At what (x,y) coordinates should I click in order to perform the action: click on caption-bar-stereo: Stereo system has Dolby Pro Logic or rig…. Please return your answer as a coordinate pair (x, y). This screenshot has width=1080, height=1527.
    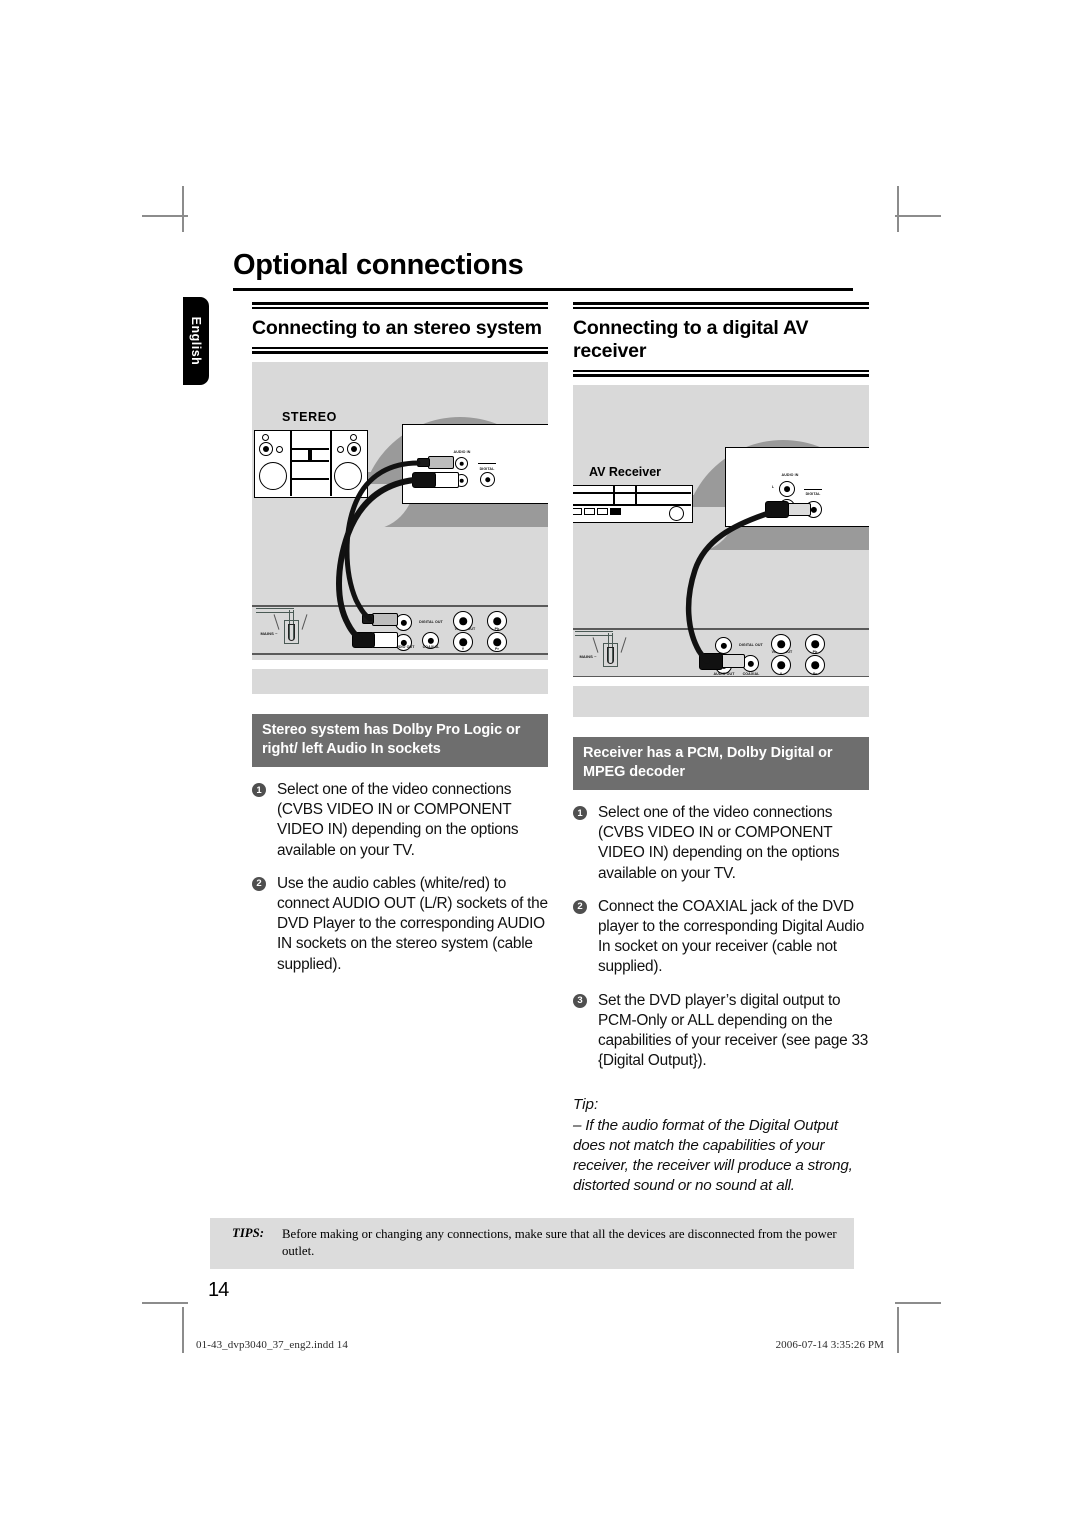
    Looking at the image, I should click on (400, 740).